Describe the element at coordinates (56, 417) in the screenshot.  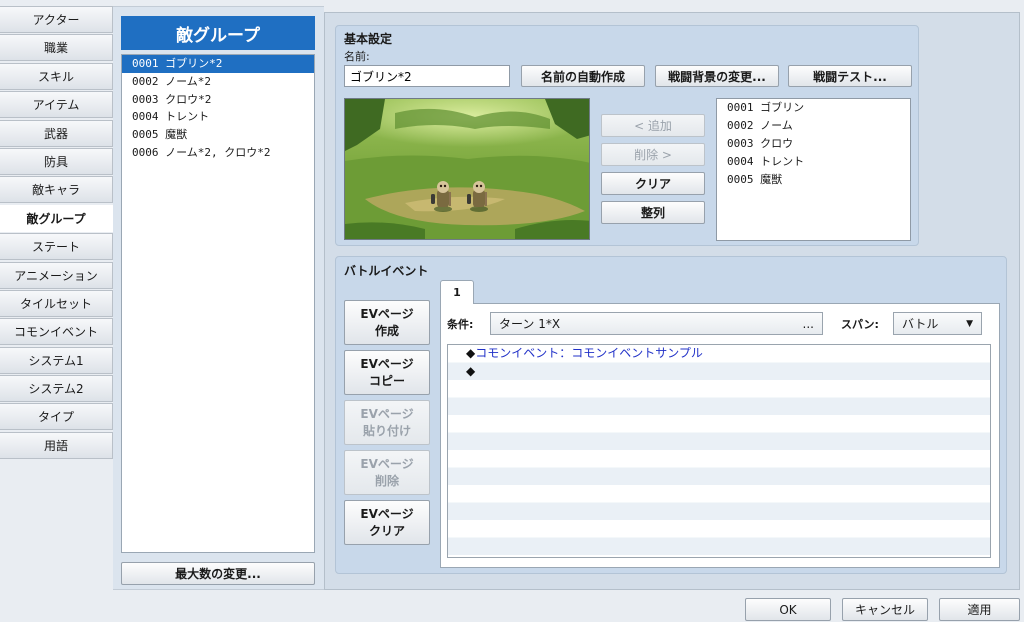
I see `nav-item-types: タイプ` at that location.